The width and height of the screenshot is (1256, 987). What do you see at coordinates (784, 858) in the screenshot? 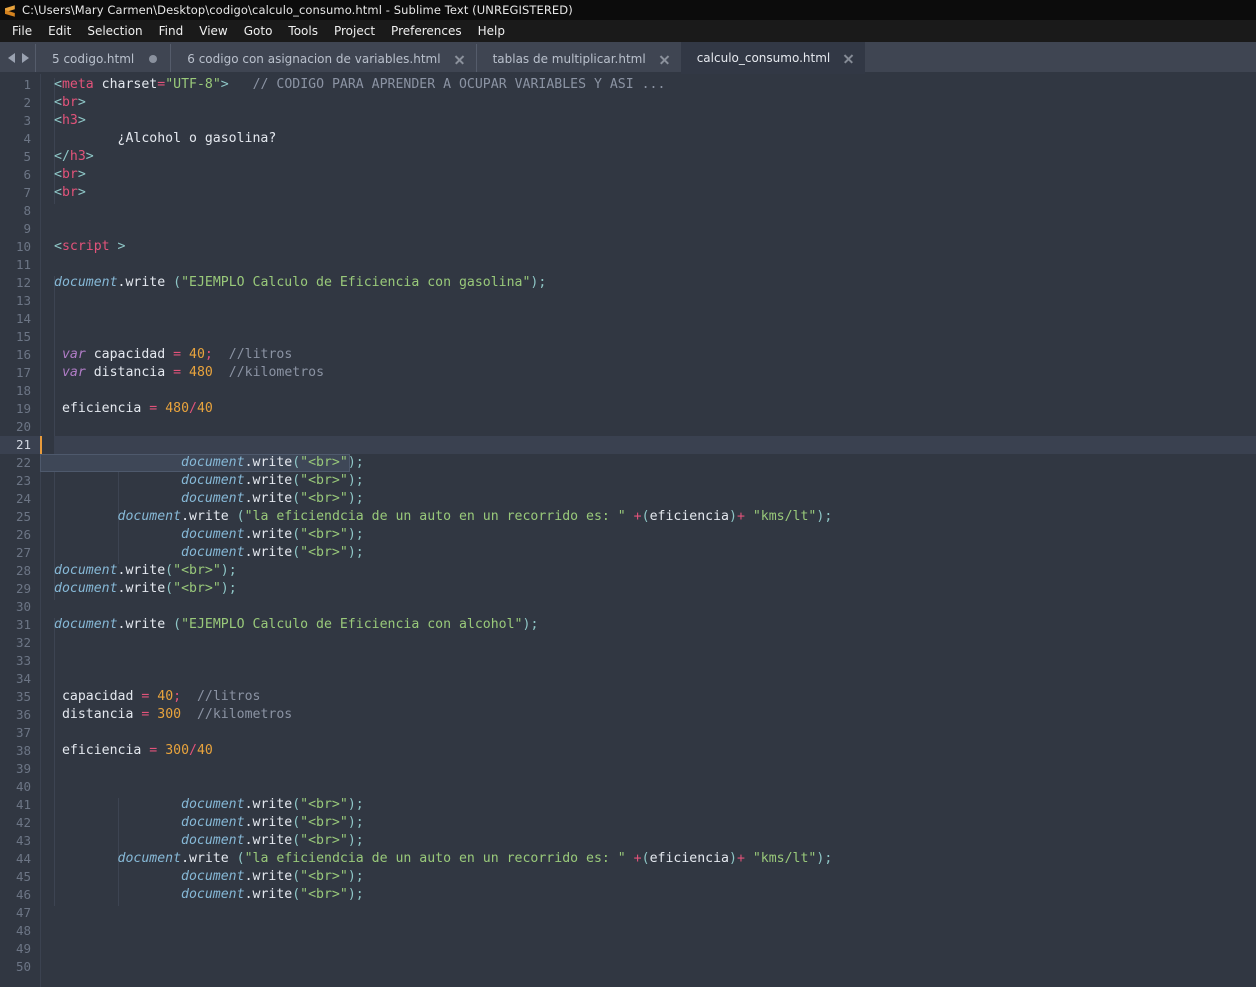
I see `code-token: "kms/lt"` at bounding box center [784, 858].